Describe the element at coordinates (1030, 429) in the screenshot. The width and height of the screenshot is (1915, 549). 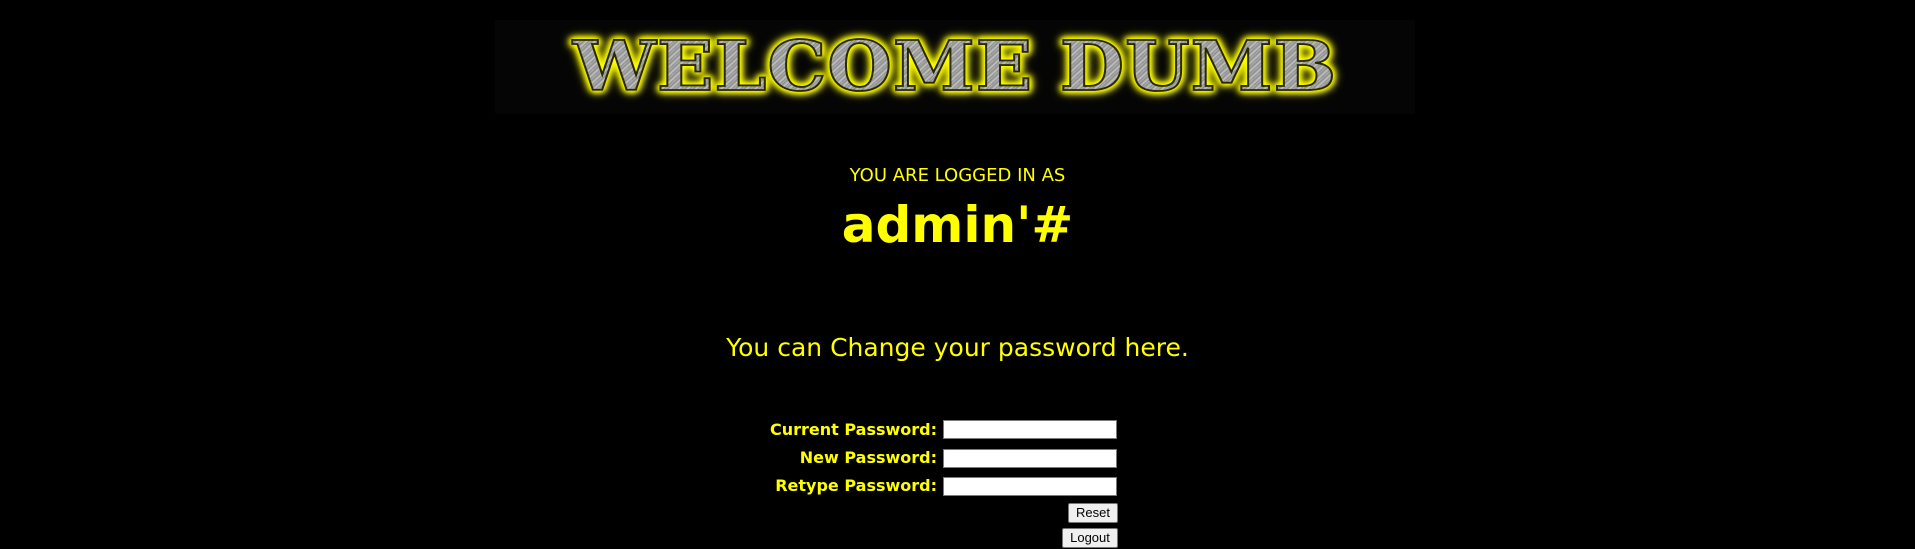
I see `current-password-input` at that location.